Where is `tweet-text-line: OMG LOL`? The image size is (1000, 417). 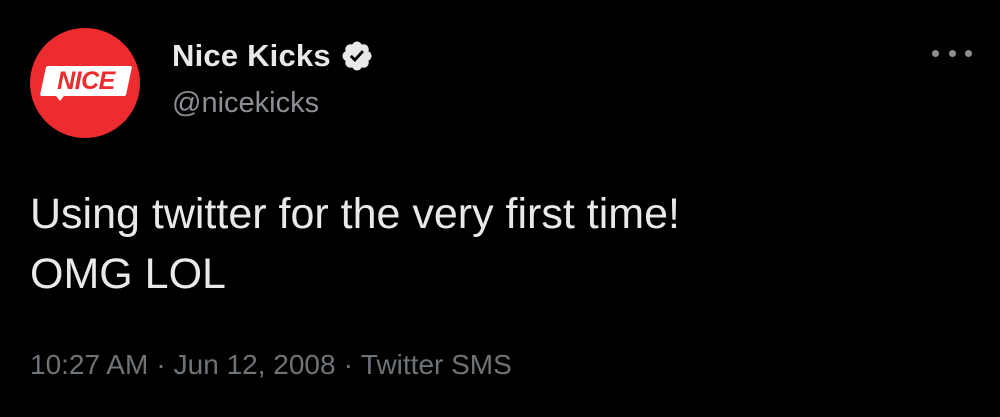 tweet-text-line: OMG LOL is located at coordinates (128, 274).